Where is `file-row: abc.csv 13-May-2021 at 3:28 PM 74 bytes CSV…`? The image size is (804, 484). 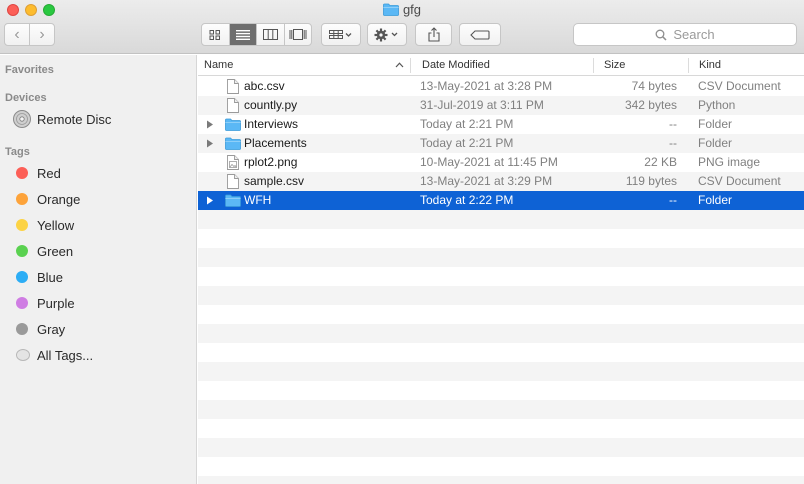 file-row: abc.csv 13-May-2021 at 3:28 PM 74 bytes CSV… is located at coordinates (501, 86).